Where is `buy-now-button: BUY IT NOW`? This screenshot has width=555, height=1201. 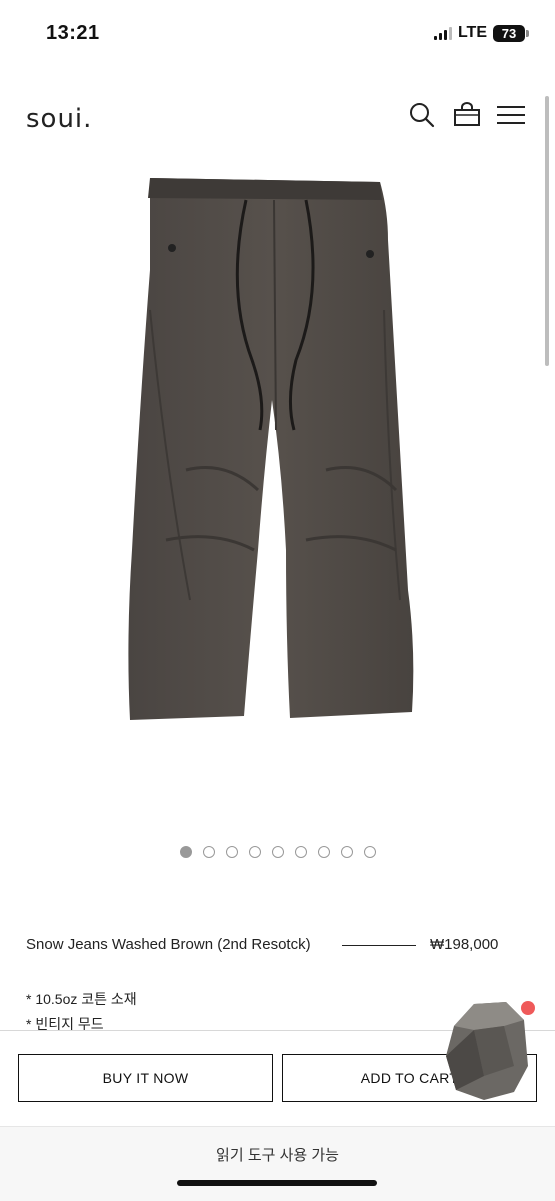 buy-now-button: BUY IT NOW is located at coordinates (145, 1078).